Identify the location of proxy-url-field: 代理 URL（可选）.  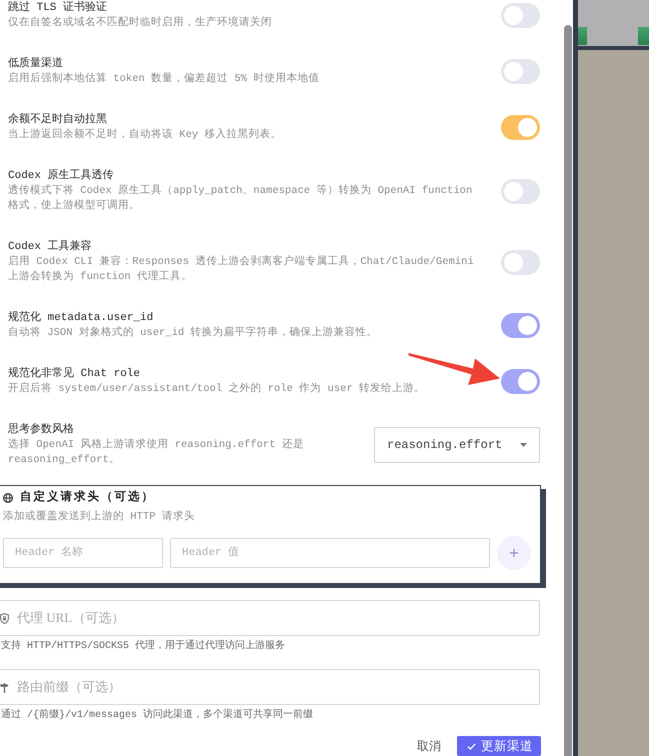
(270, 618).